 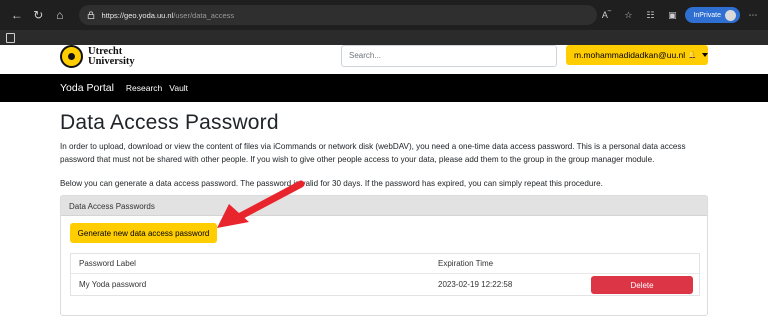 What do you see at coordinates (143, 233) in the screenshot?
I see `generate-password-button: Generate new data access password` at bounding box center [143, 233].